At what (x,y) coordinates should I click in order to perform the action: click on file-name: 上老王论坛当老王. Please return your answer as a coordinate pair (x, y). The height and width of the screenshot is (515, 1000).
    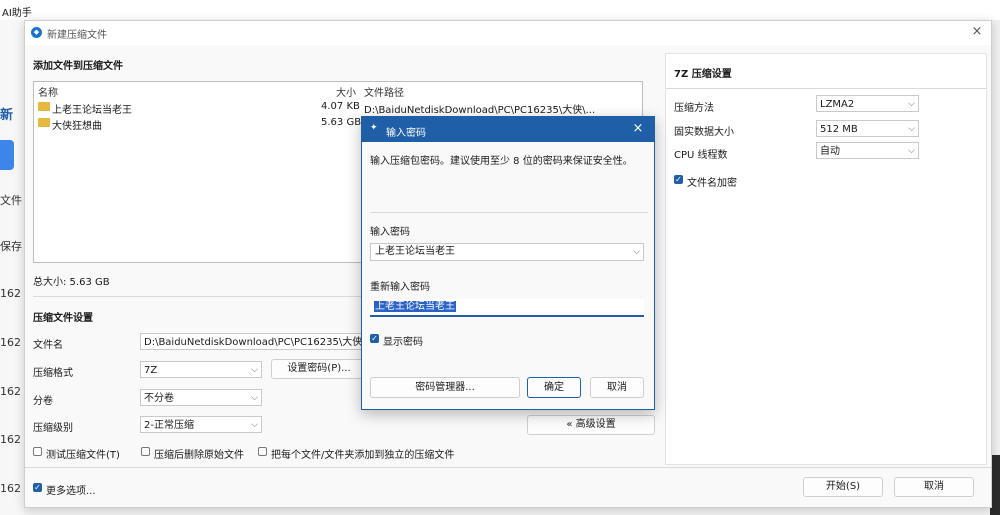
    Looking at the image, I should click on (92, 110).